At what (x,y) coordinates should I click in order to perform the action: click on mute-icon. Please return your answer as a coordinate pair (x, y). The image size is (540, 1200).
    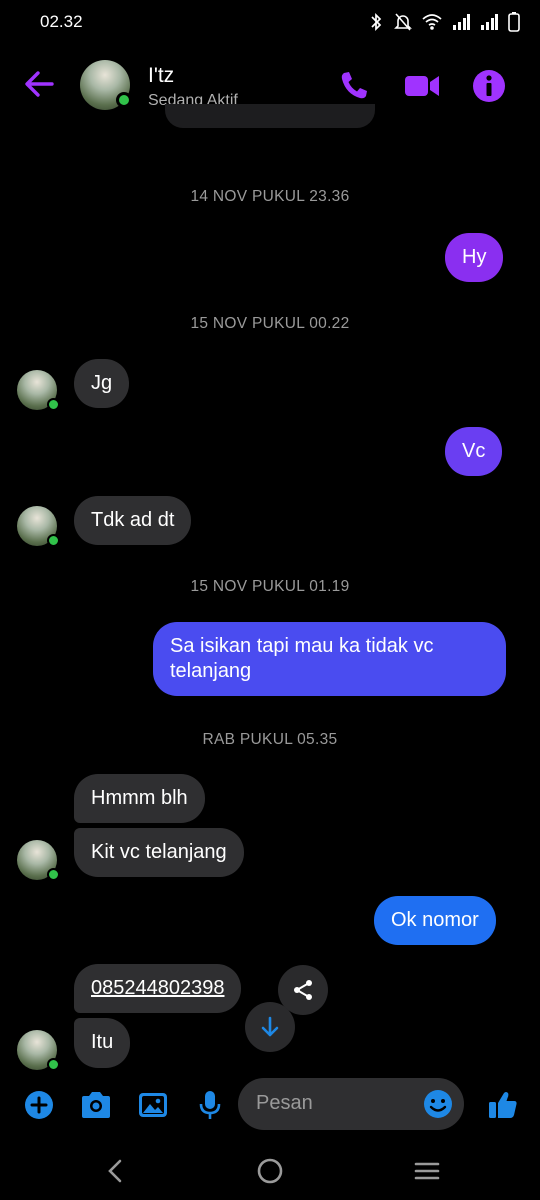
    Looking at the image, I should click on (403, 22).